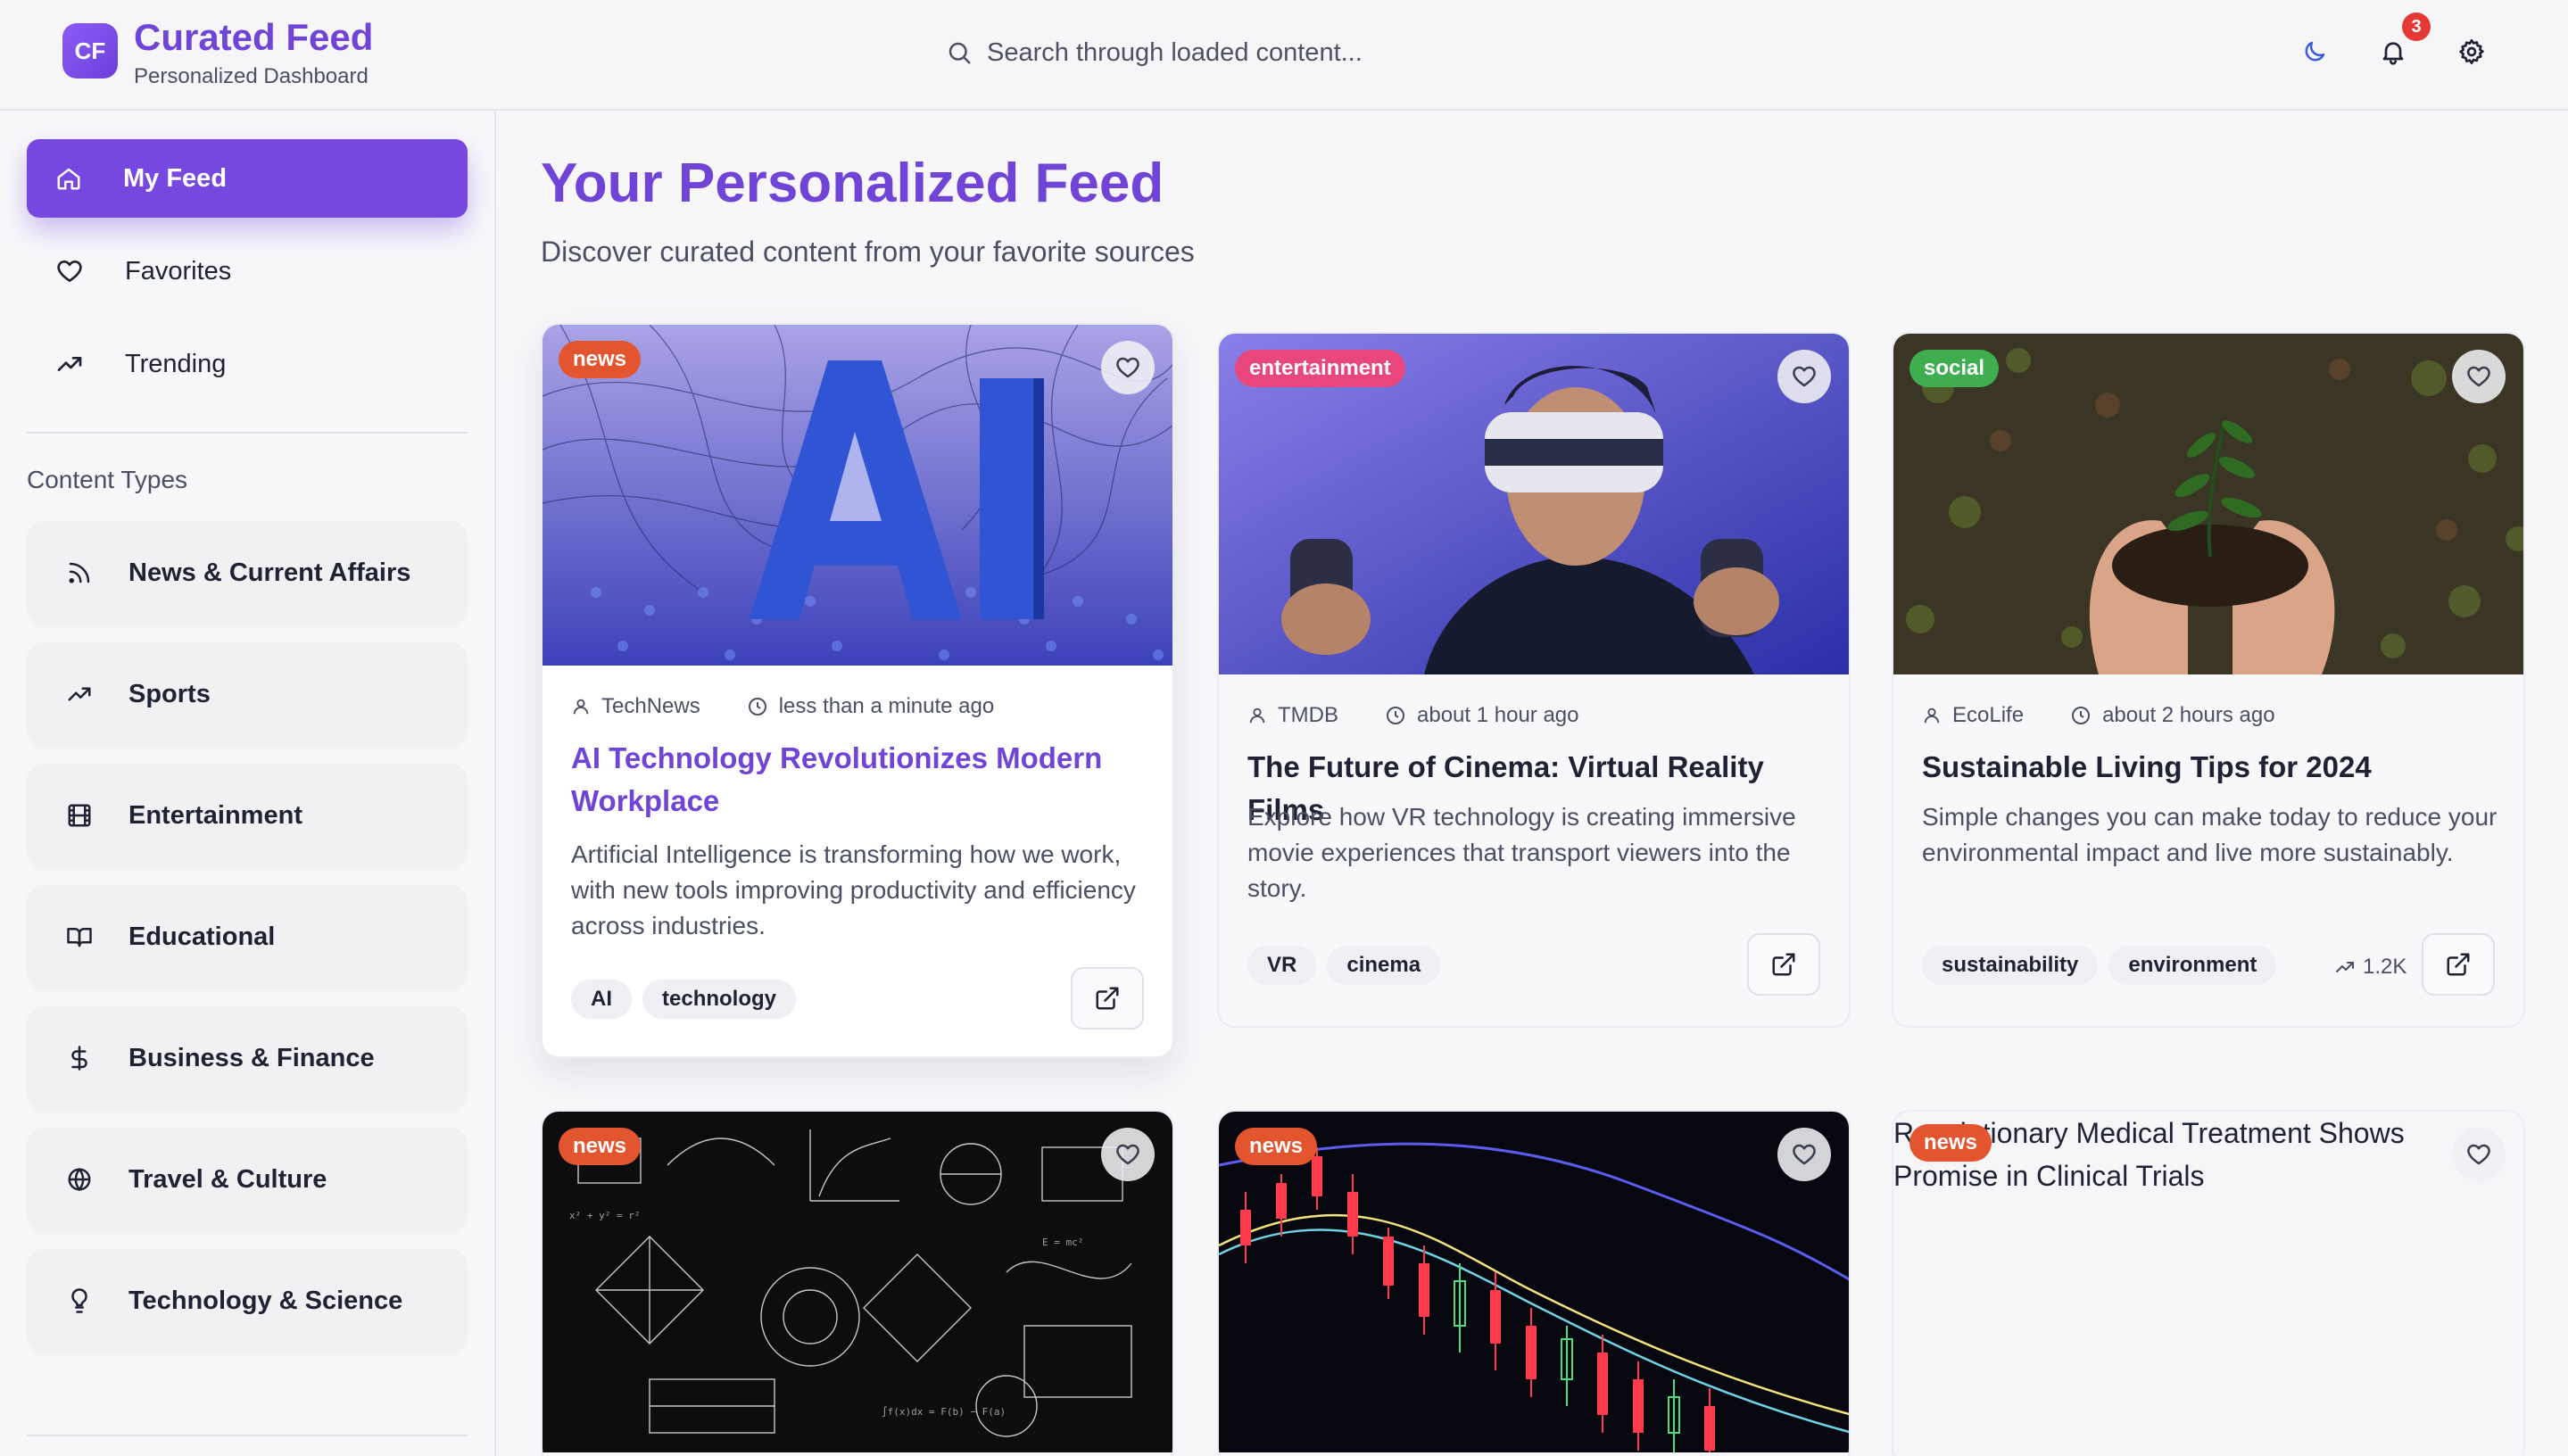 This screenshot has height=1456, width=2568. I want to click on content-type-travel: Travel & Culture, so click(247, 1179).